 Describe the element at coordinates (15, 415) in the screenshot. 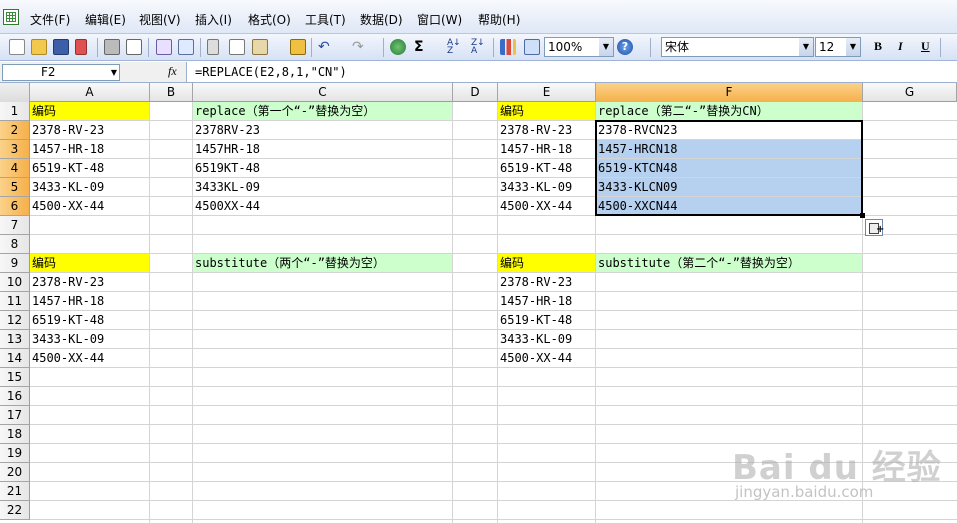

I see `row-header-17: 17` at that location.